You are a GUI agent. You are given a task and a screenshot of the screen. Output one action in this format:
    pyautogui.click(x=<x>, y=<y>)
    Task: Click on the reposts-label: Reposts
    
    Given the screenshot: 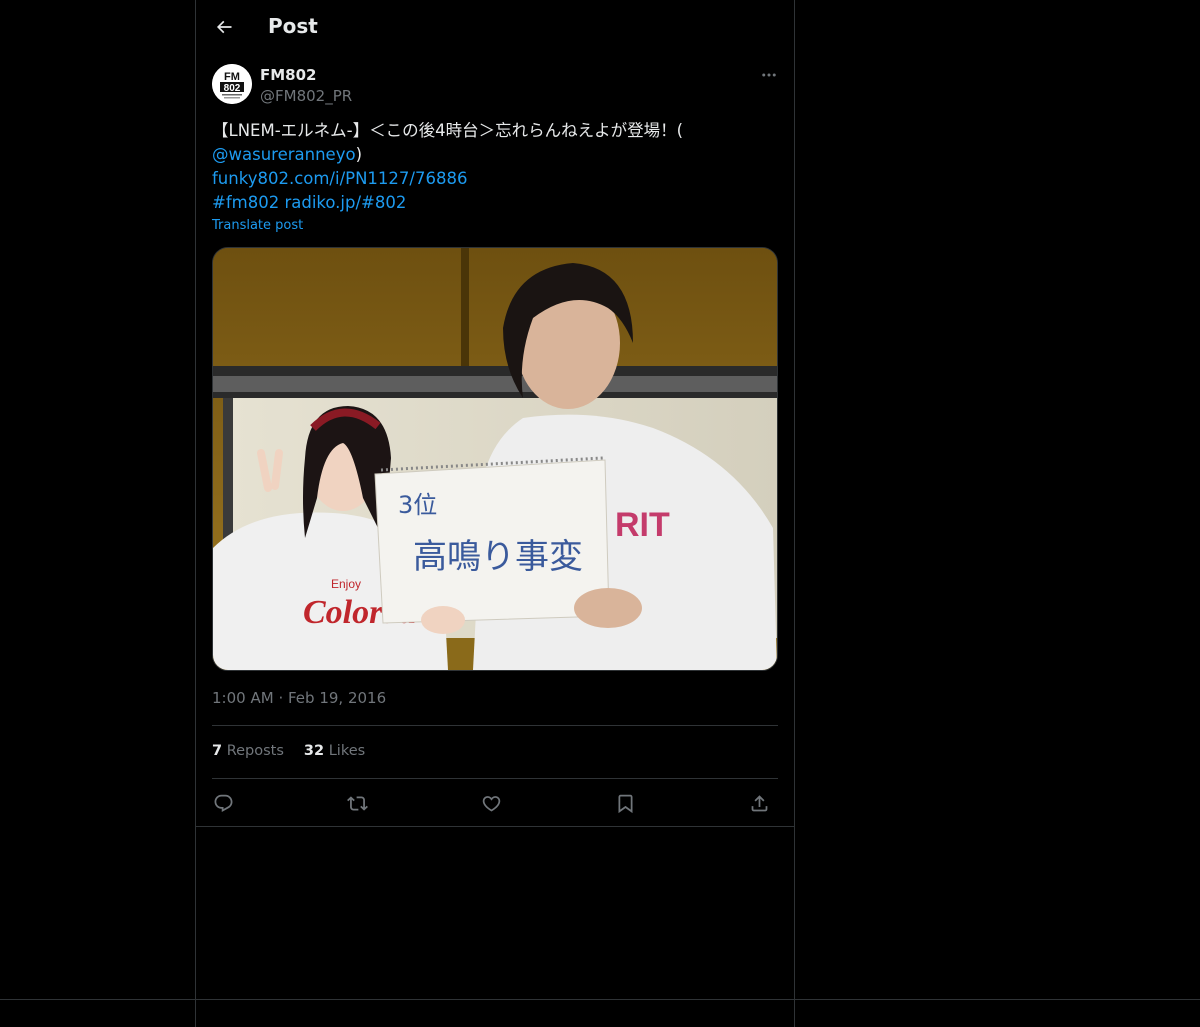 What is the action you would take?
    pyautogui.click(x=255, y=751)
    